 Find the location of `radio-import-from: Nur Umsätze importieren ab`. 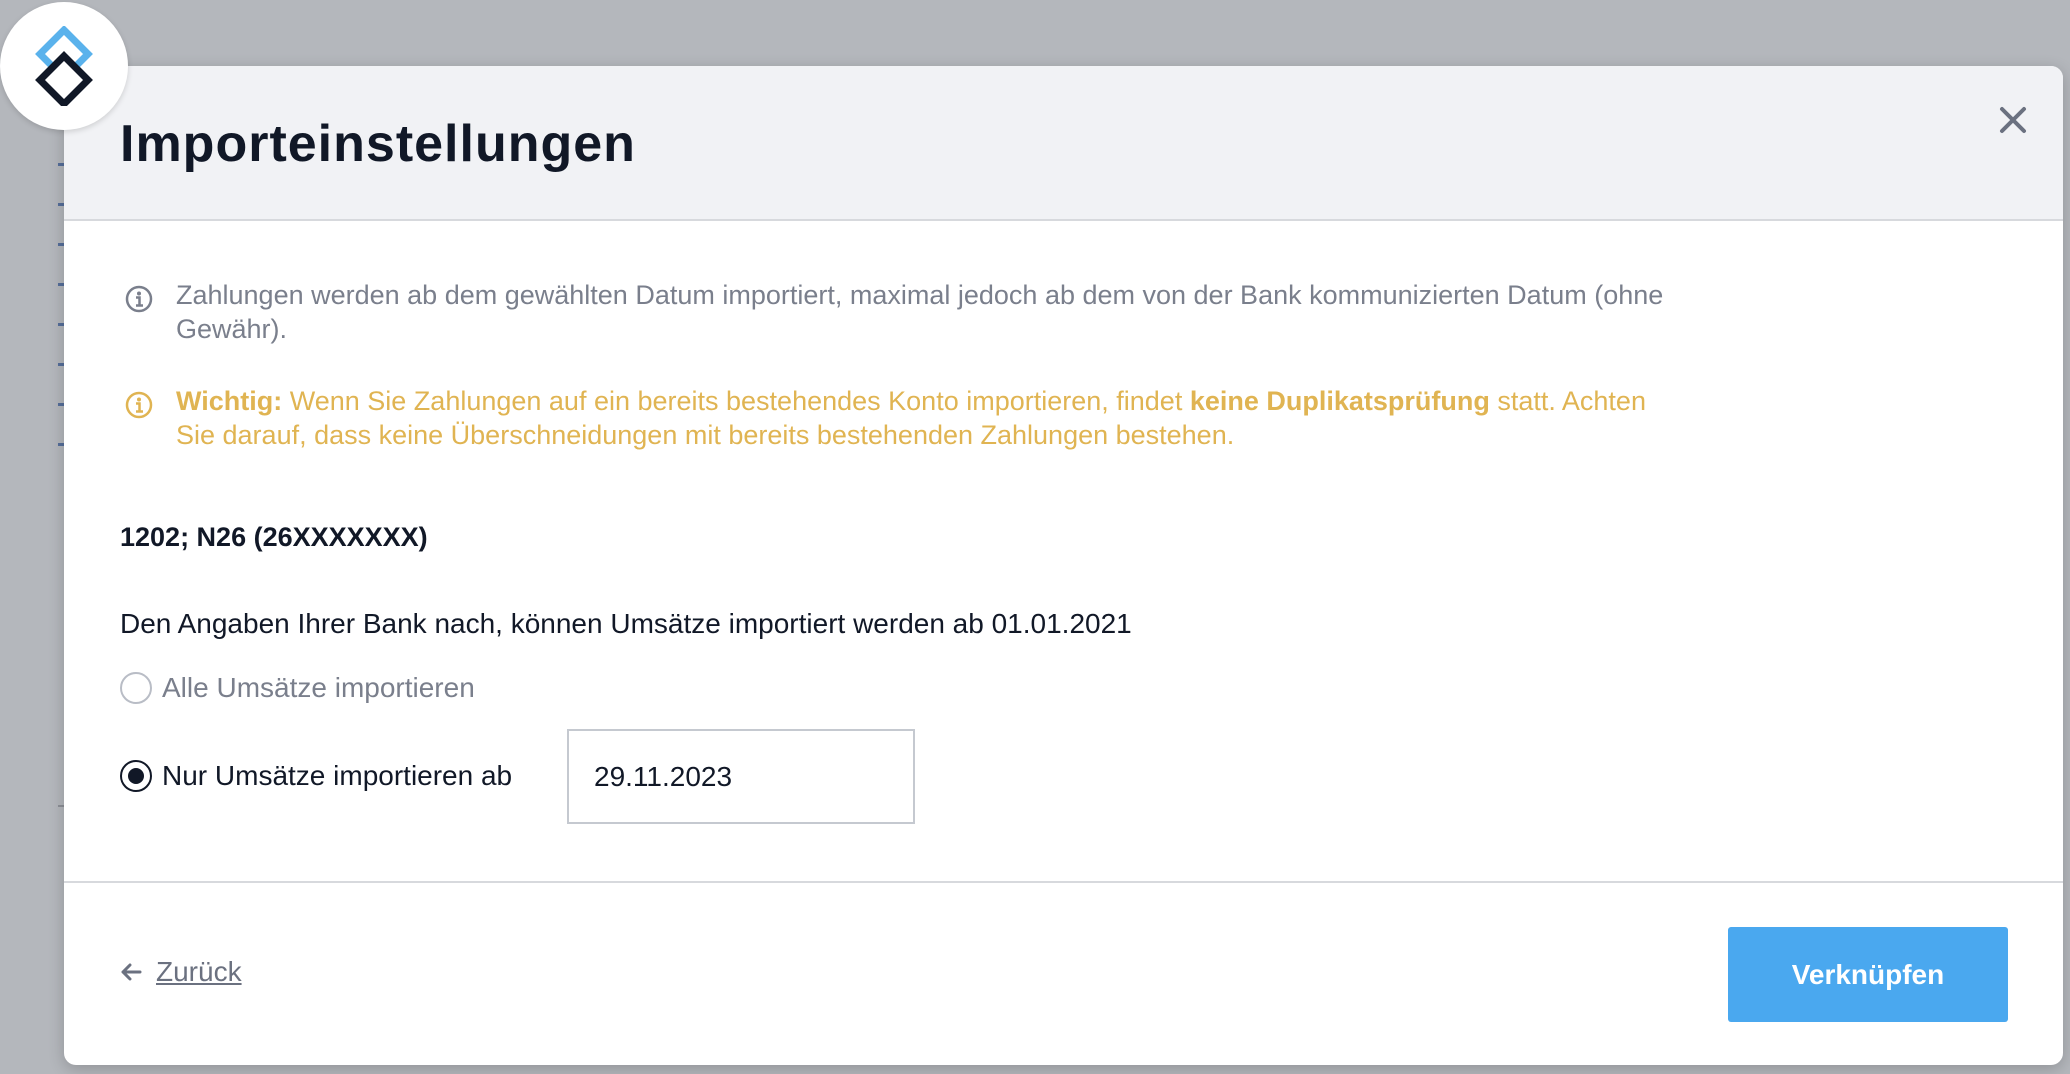

radio-import-from: Nur Umsätze importieren ab is located at coordinates (316, 776).